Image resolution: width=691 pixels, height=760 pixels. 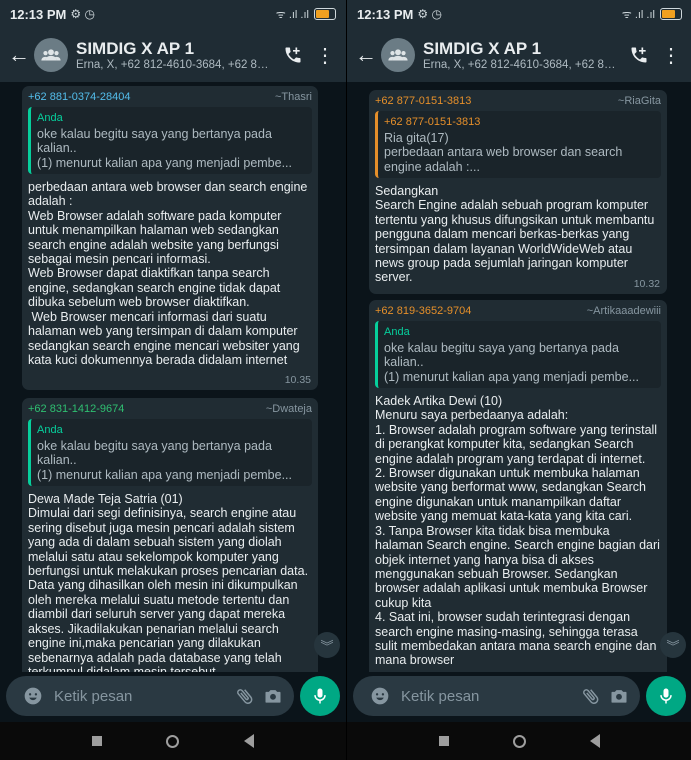 I want to click on message-time: 10.35, so click(x=297, y=379).